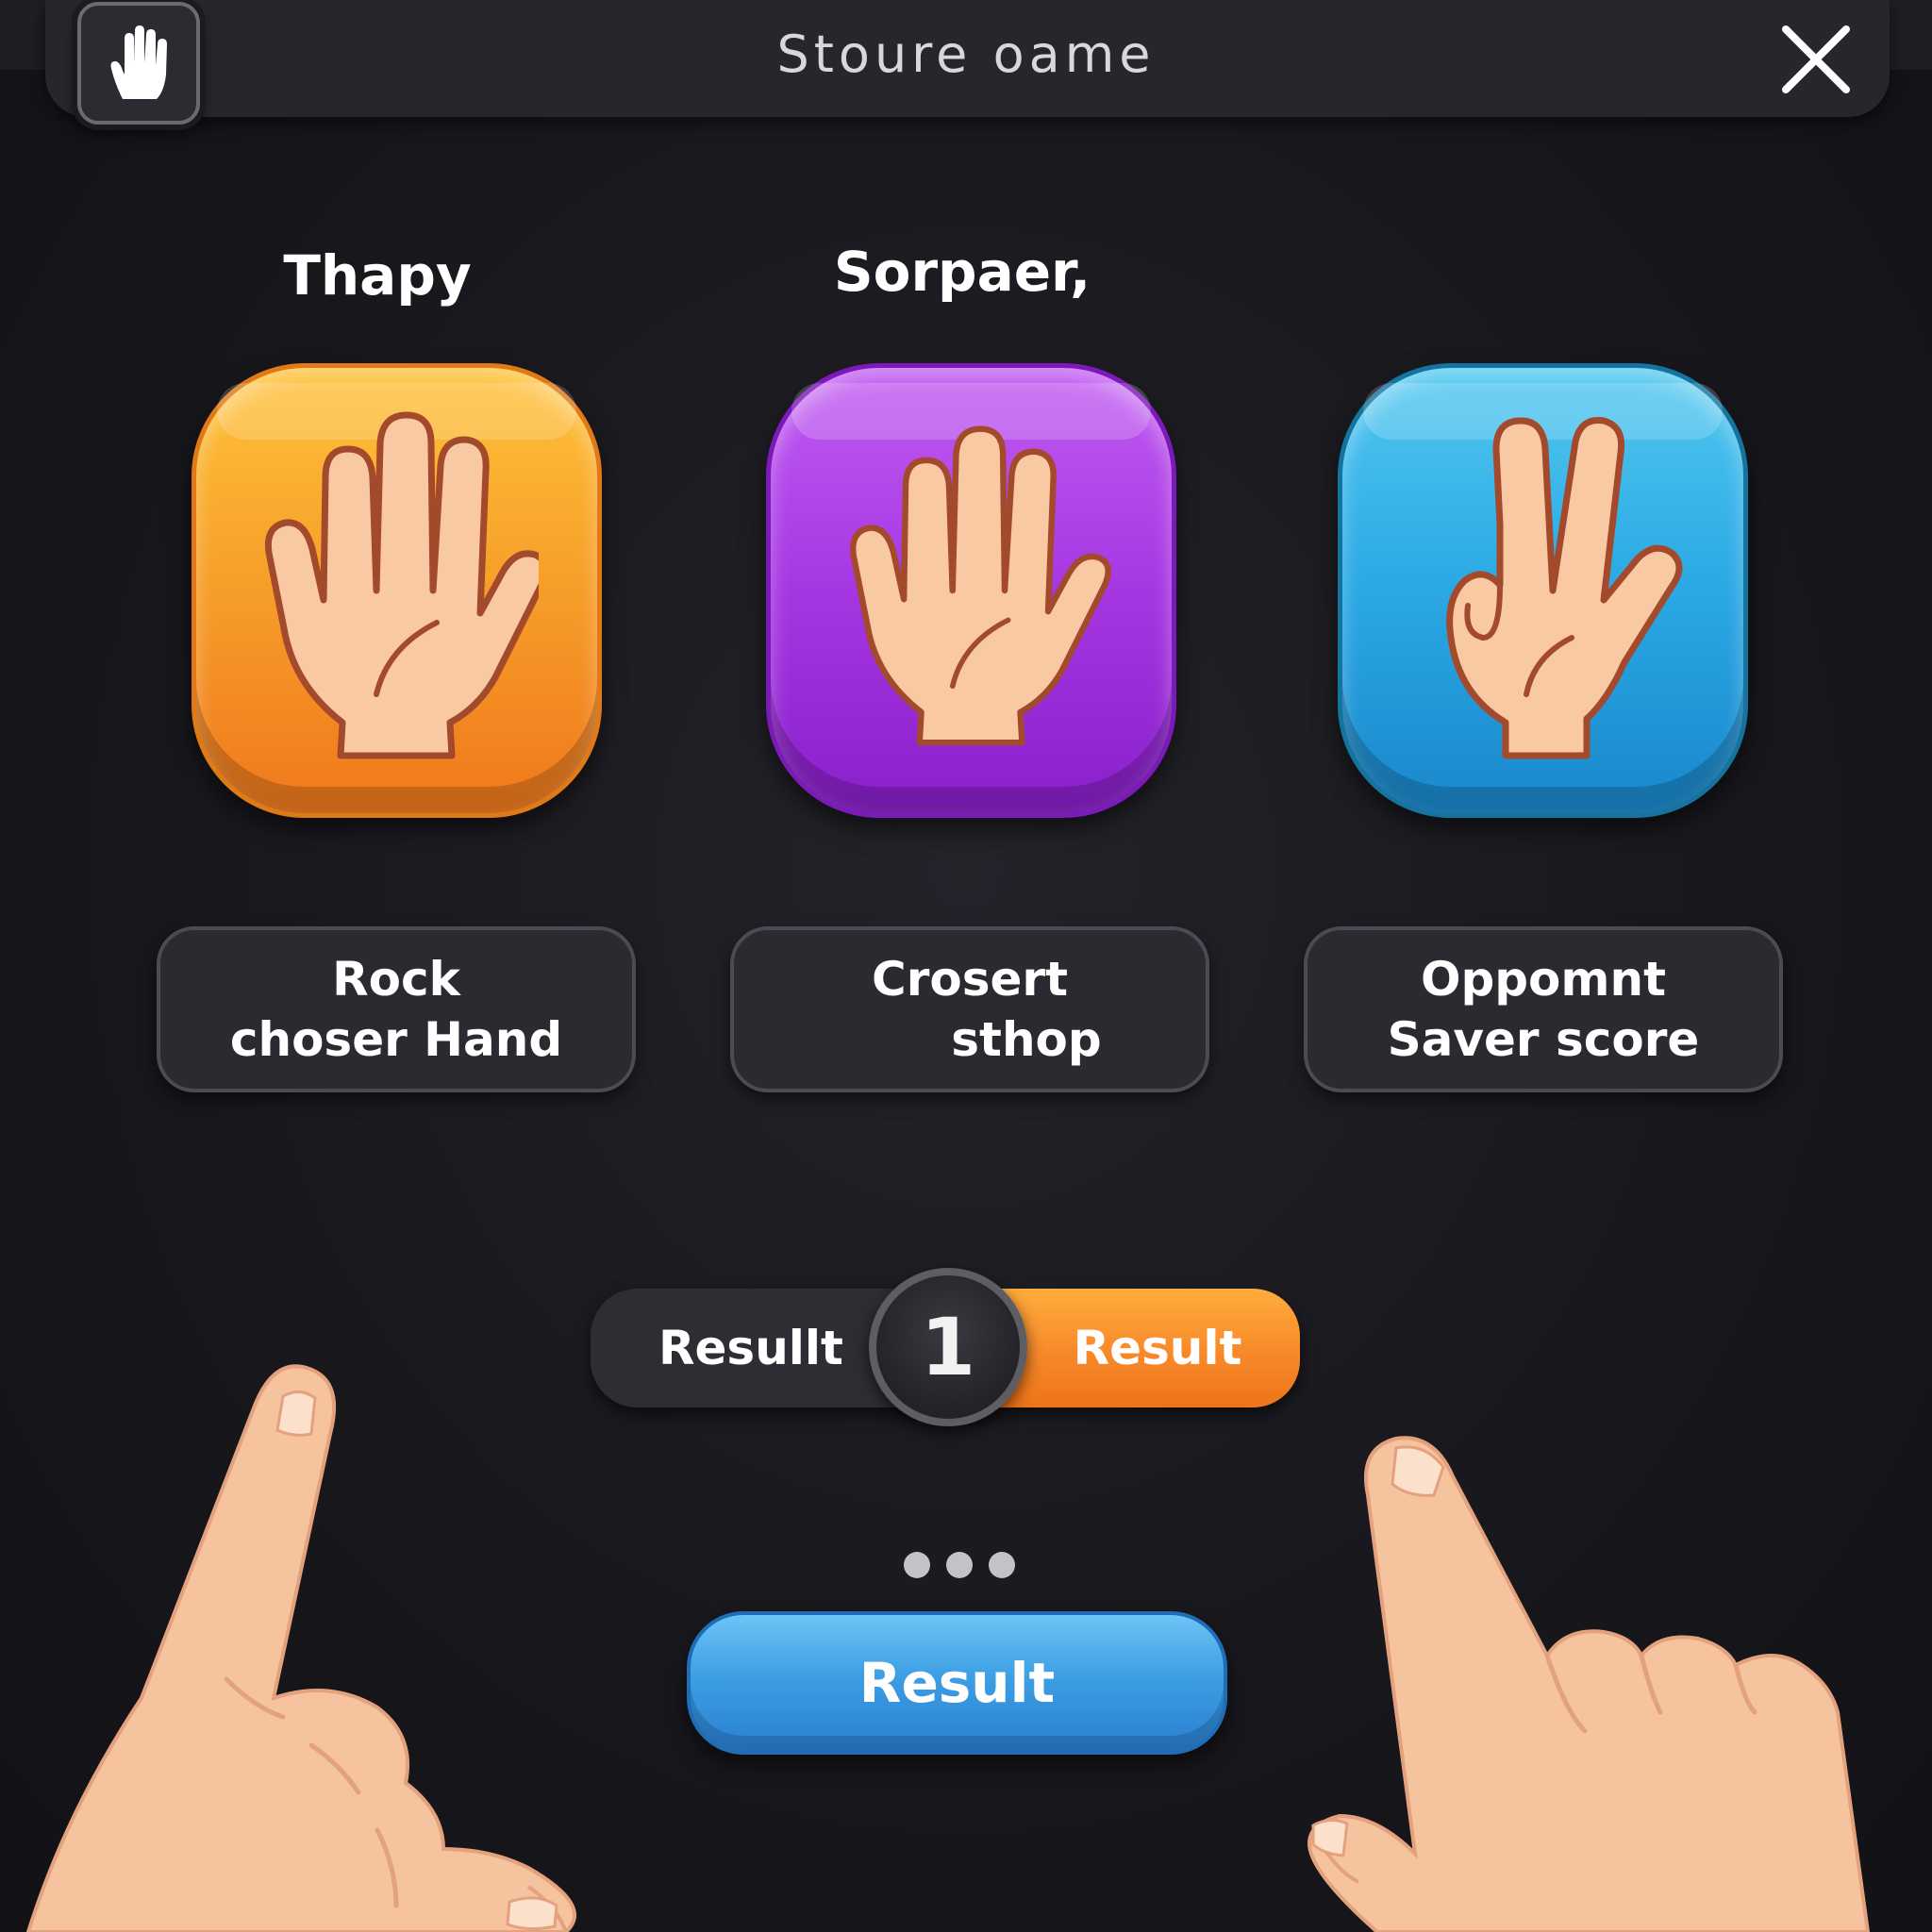  I want to click on window-title: Stoure oame, so click(966, 55).